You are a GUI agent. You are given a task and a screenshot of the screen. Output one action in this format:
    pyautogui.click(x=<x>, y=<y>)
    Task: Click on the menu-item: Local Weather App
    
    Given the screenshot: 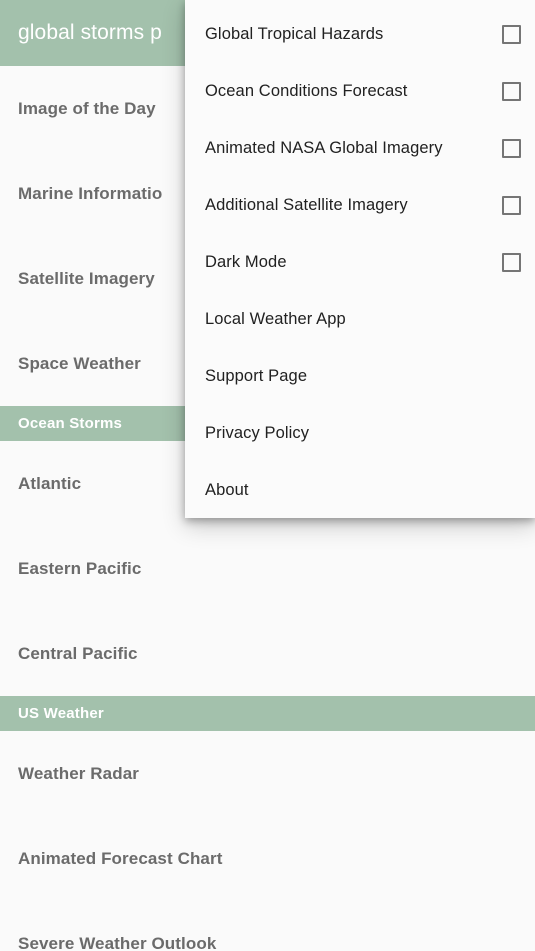 What is the action you would take?
    pyautogui.click(x=360, y=319)
    